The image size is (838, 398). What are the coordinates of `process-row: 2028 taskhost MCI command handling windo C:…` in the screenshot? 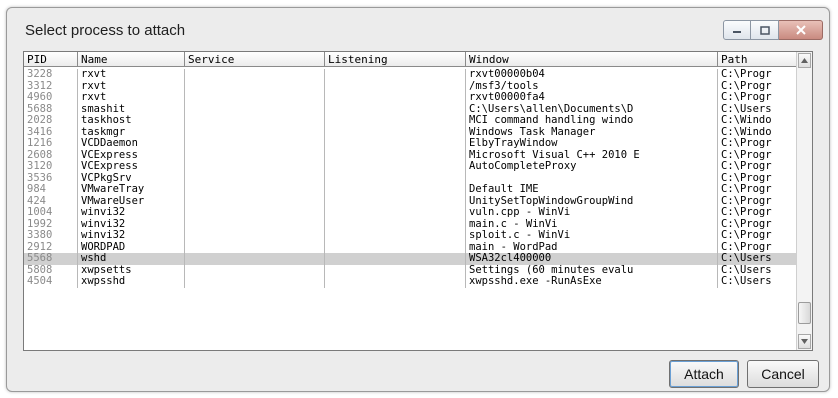 It's located at (411, 121).